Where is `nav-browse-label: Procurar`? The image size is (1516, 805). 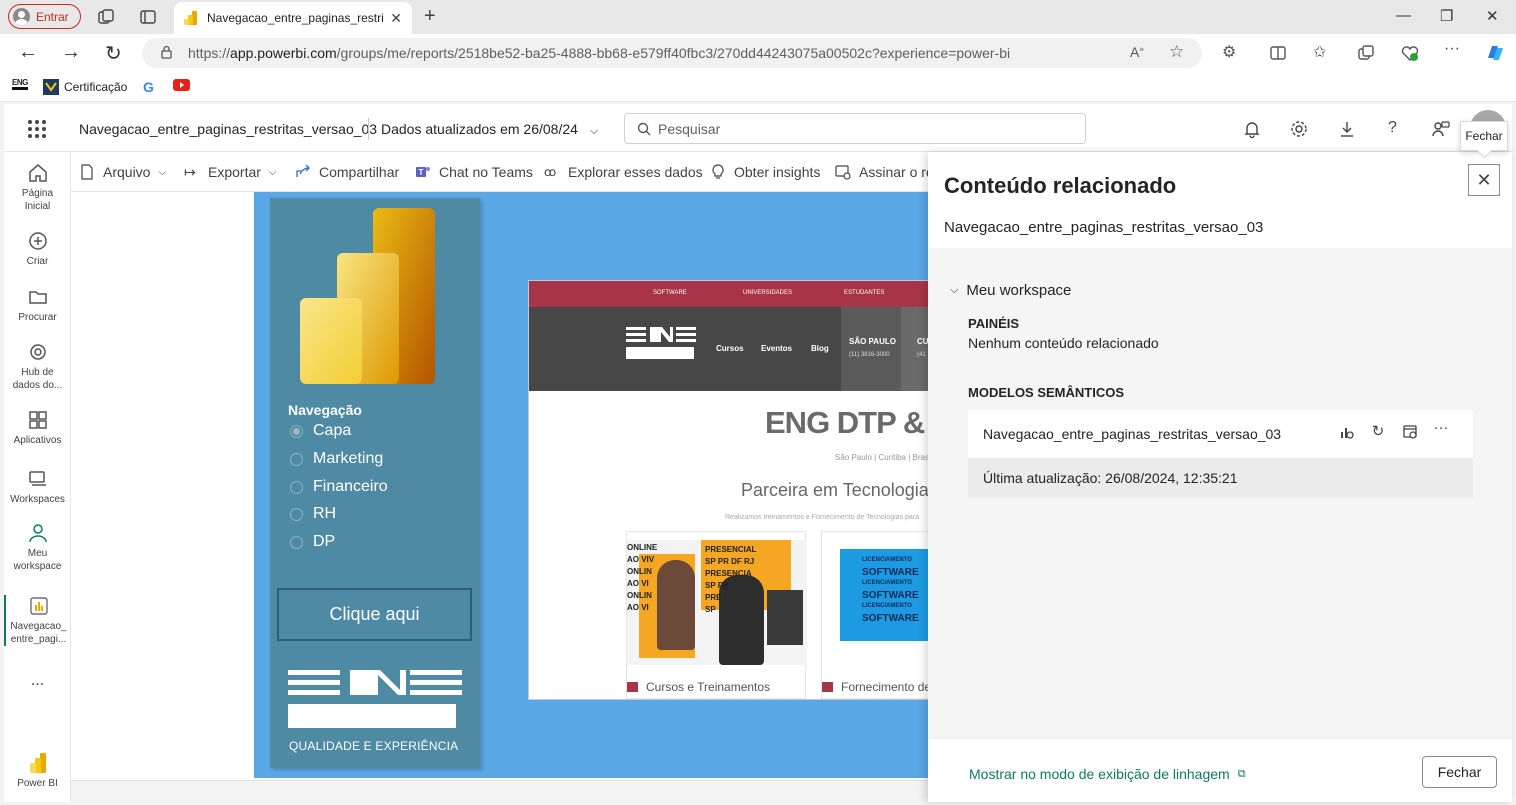
nav-browse-label: Procurar is located at coordinates (37, 317).